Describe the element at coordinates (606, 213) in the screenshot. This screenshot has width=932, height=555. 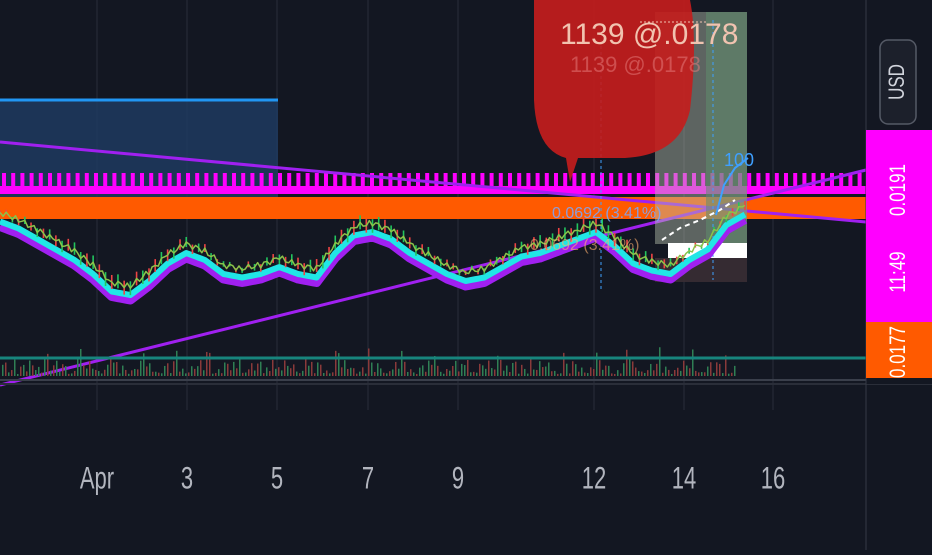
I see `projection-label: 0.0692 (3.41%)` at that location.